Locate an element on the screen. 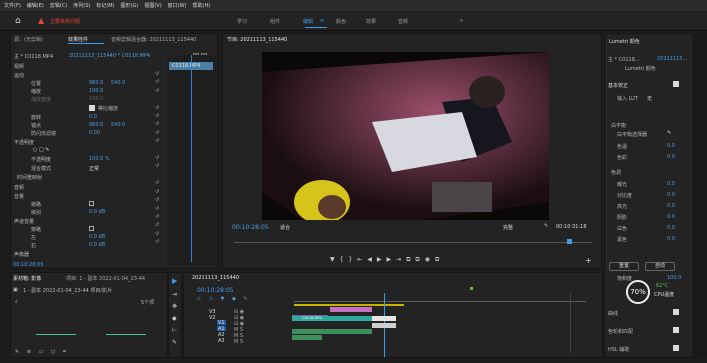 The image size is (707, 363). ws-editing: 编辑 is located at coordinates (308, 21).